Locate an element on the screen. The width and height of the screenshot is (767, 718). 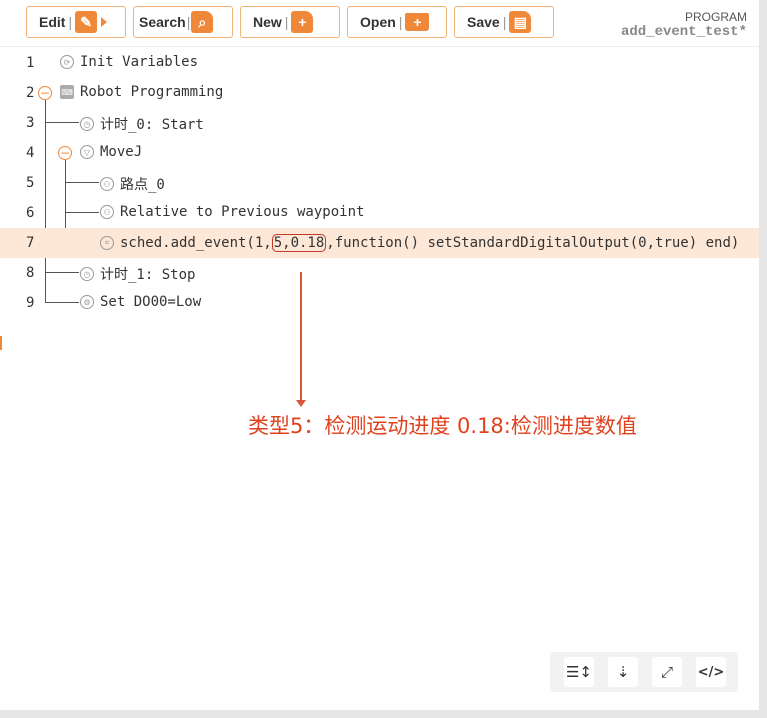
collapse-all-icon: ⇣ is located at coordinates (623, 672).